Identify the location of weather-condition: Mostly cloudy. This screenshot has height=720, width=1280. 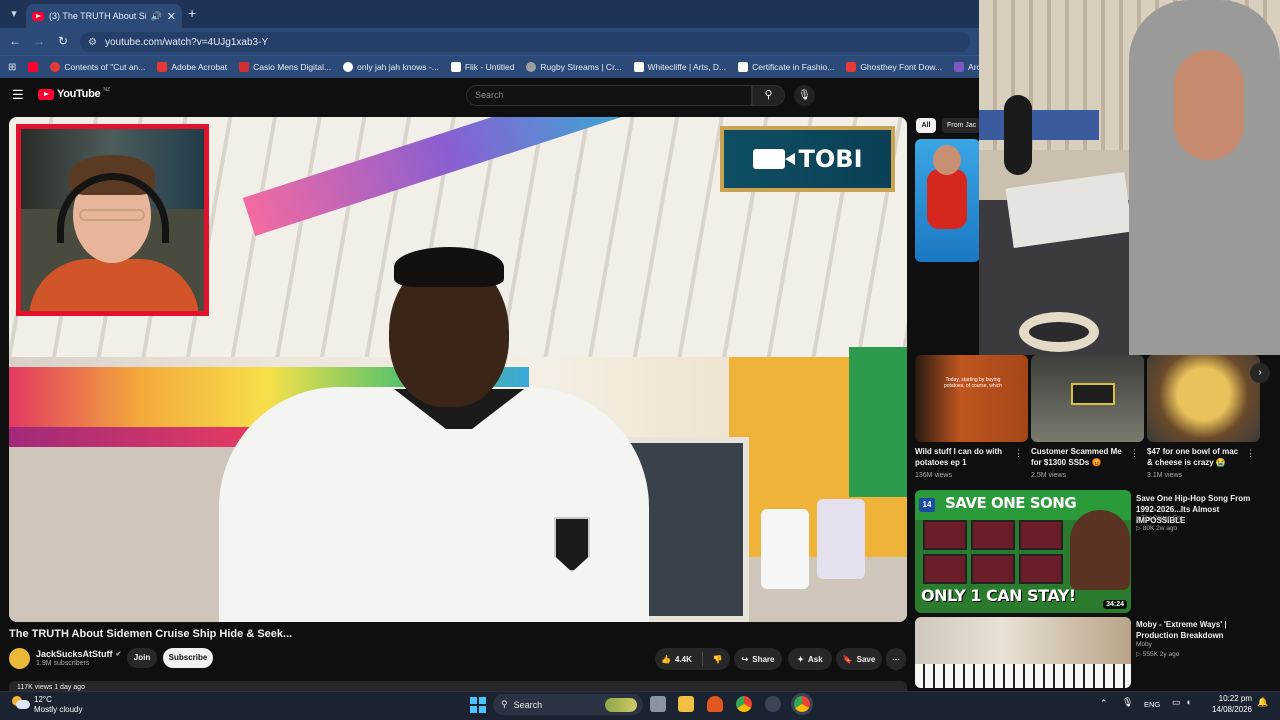
(58, 709).